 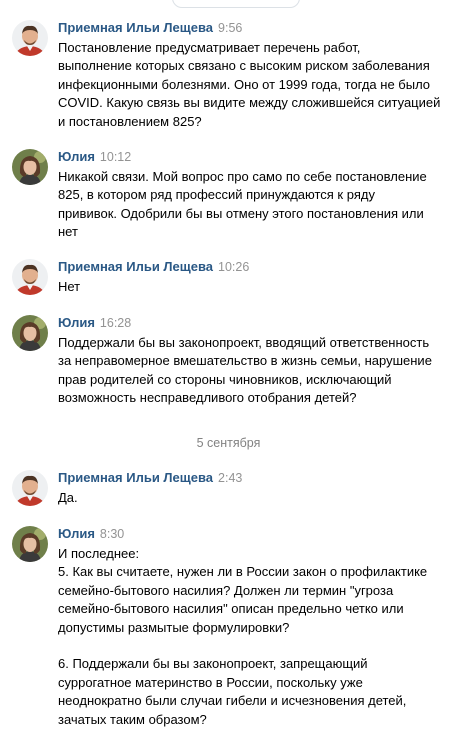 What do you see at coordinates (69, 286) in the screenshot?
I see `message-text: Нет` at bounding box center [69, 286].